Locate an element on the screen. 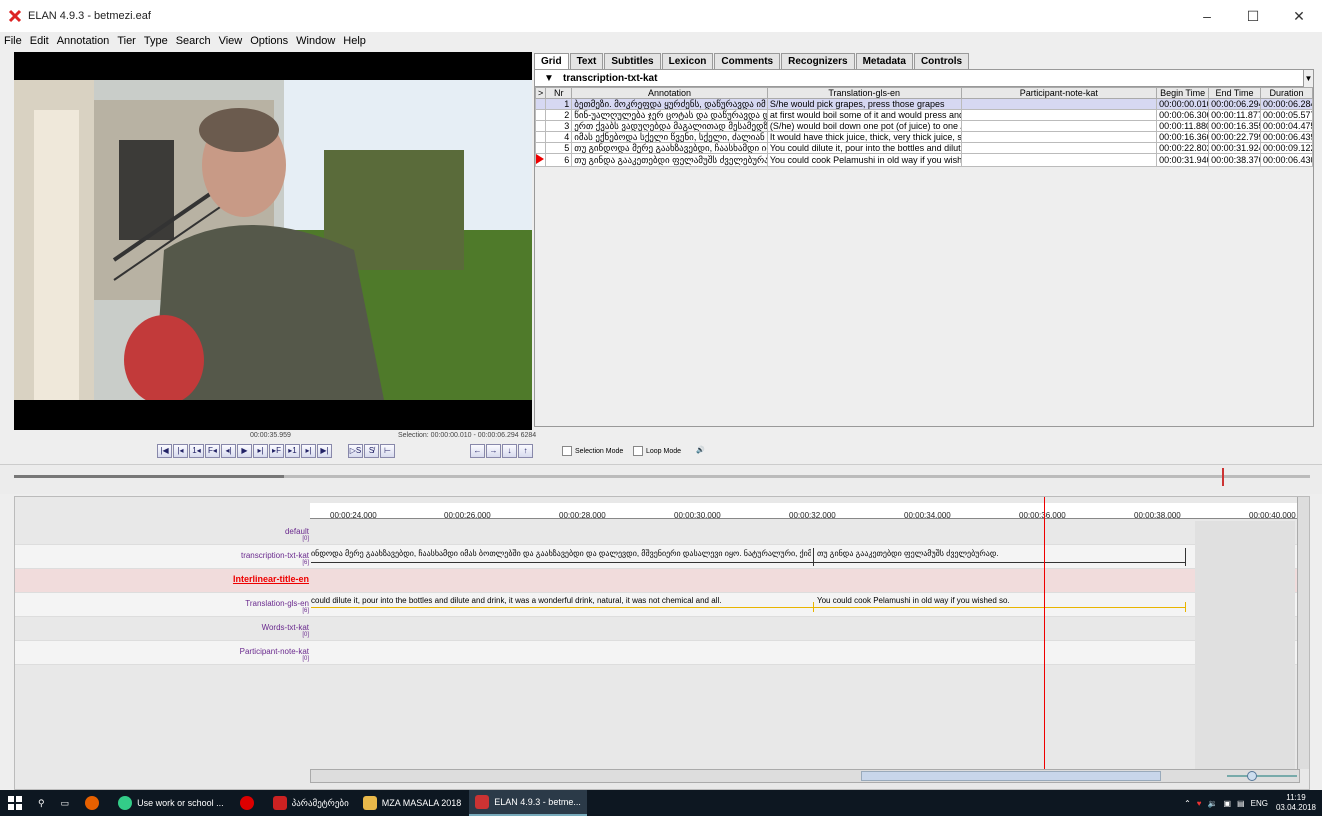  selection-boundary-button: ⊢ is located at coordinates (387, 451).